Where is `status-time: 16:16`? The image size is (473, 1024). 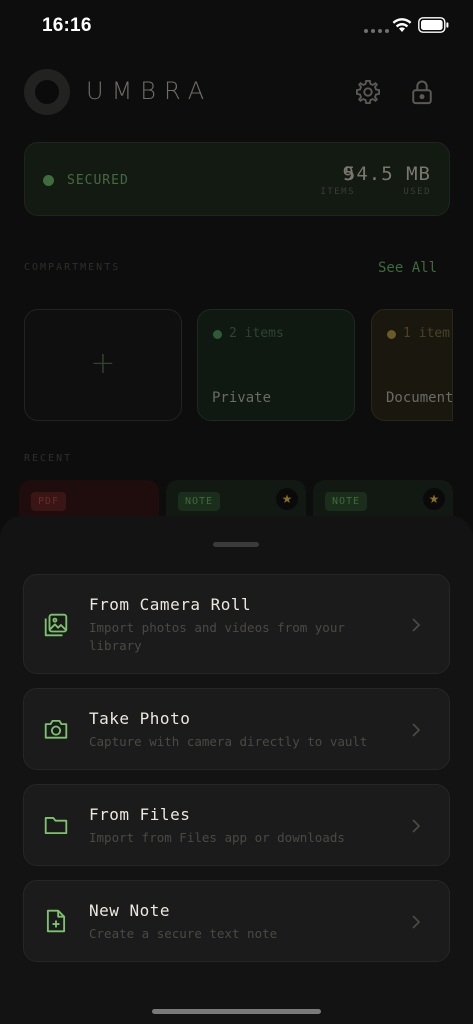
status-time: 16:16 is located at coordinates (67, 25).